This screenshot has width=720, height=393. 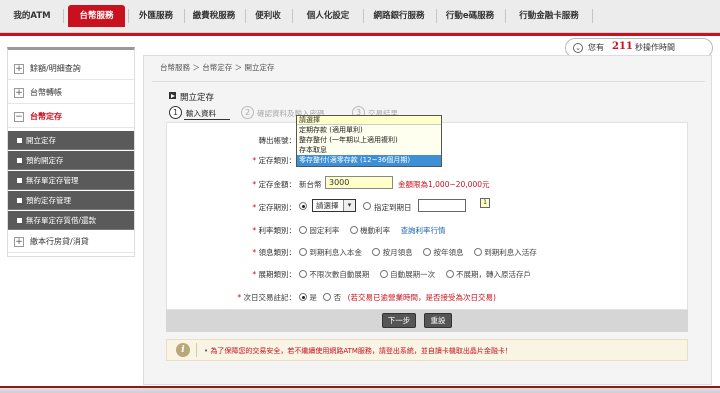 I want to click on sidebar-item-label: 餘額/明細查詢, so click(x=55, y=68).